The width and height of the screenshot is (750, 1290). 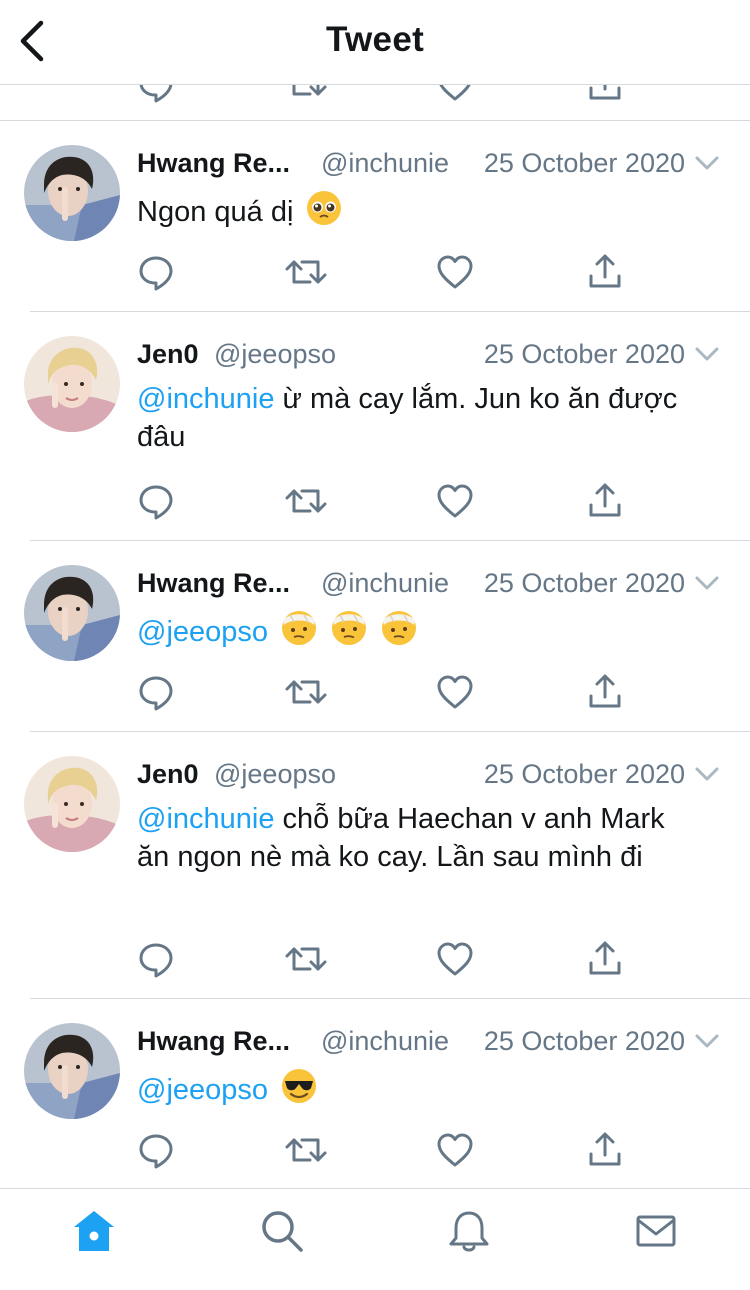 What do you see at coordinates (324, 213) in the screenshot?
I see `pleading-face-emoji` at bounding box center [324, 213].